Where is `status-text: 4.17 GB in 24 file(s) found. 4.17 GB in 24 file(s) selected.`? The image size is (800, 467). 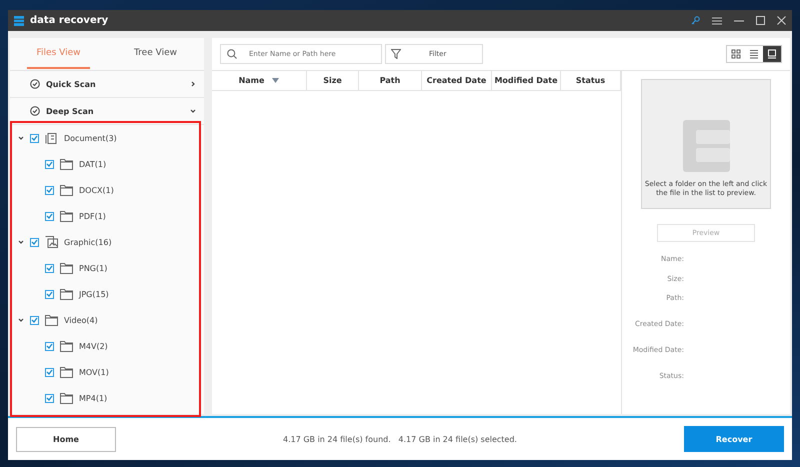 status-text: 4.17 GB in 24 file(s) found. 4.17 GB in 24 file(s) selected. is located at coordinates (400, 439).